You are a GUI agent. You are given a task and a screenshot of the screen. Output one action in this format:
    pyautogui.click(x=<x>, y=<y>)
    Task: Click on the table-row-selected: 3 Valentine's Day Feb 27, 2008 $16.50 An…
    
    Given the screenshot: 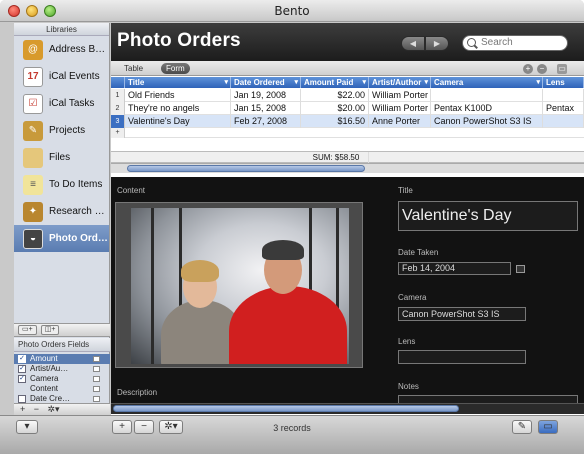 What is the action you would take?
    pyautogui.click(x=347, y=121)
    